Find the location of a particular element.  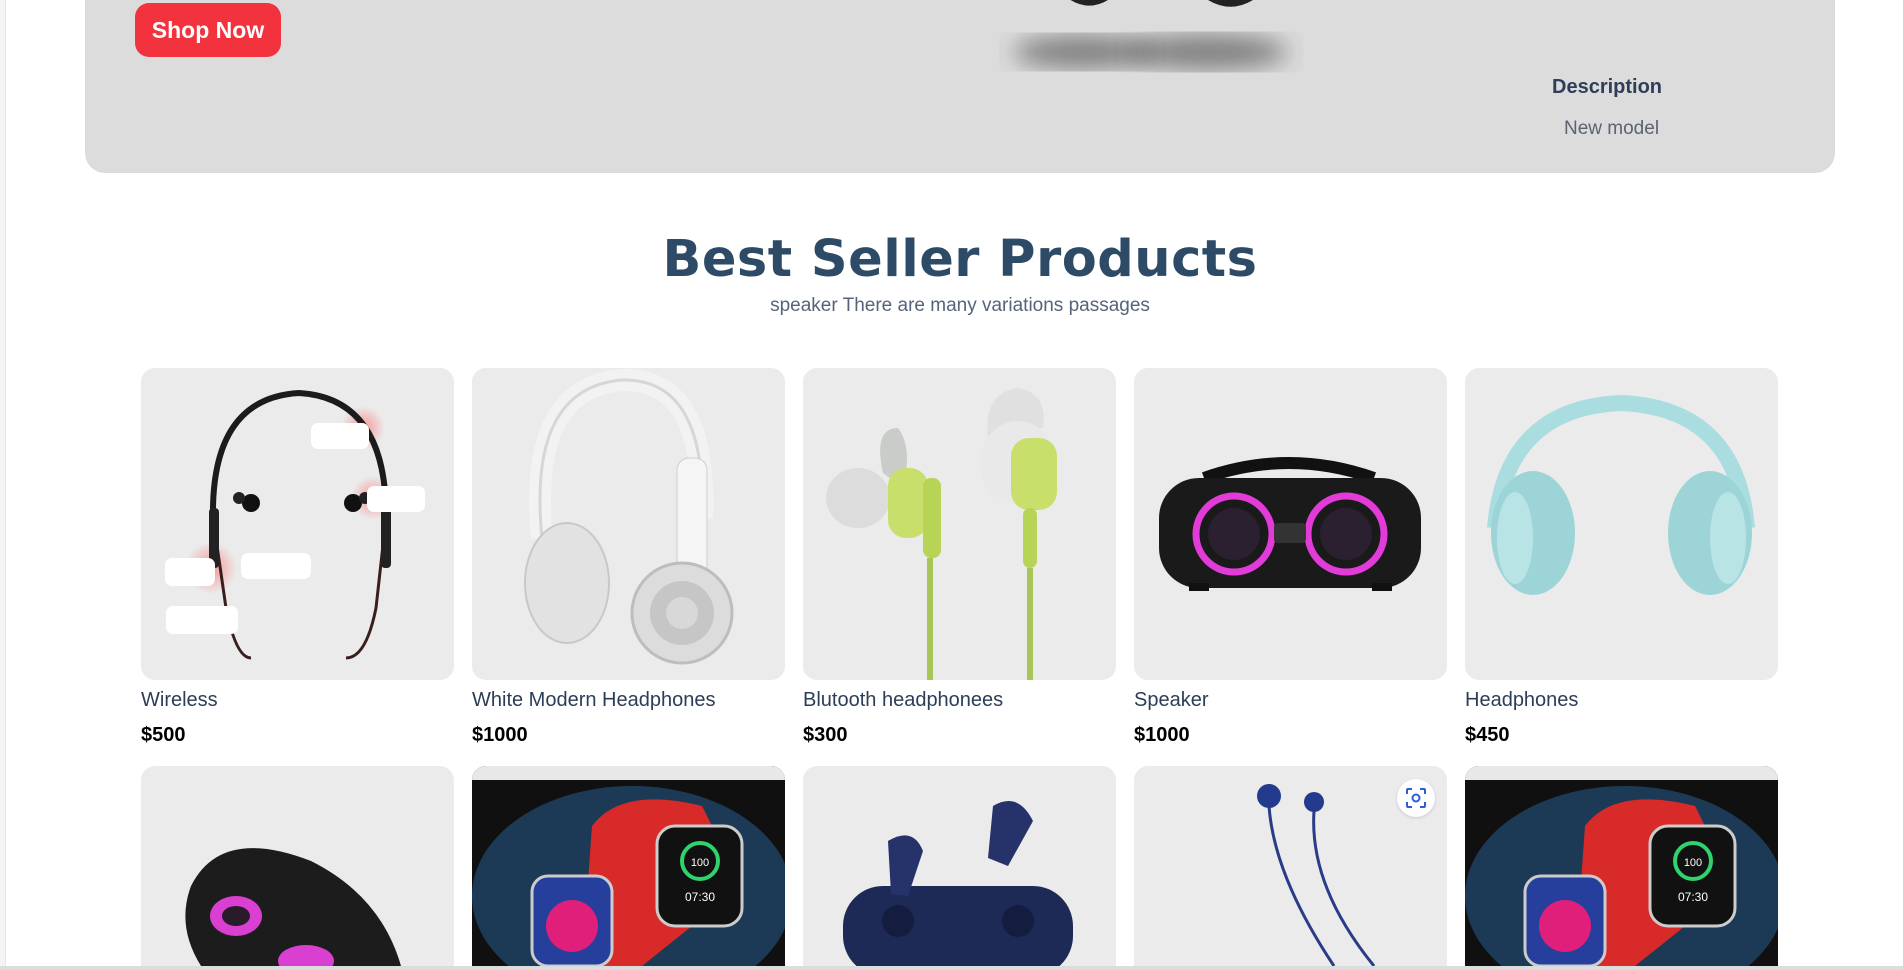

product-name: Wireless is located at coordinates (179, 700).